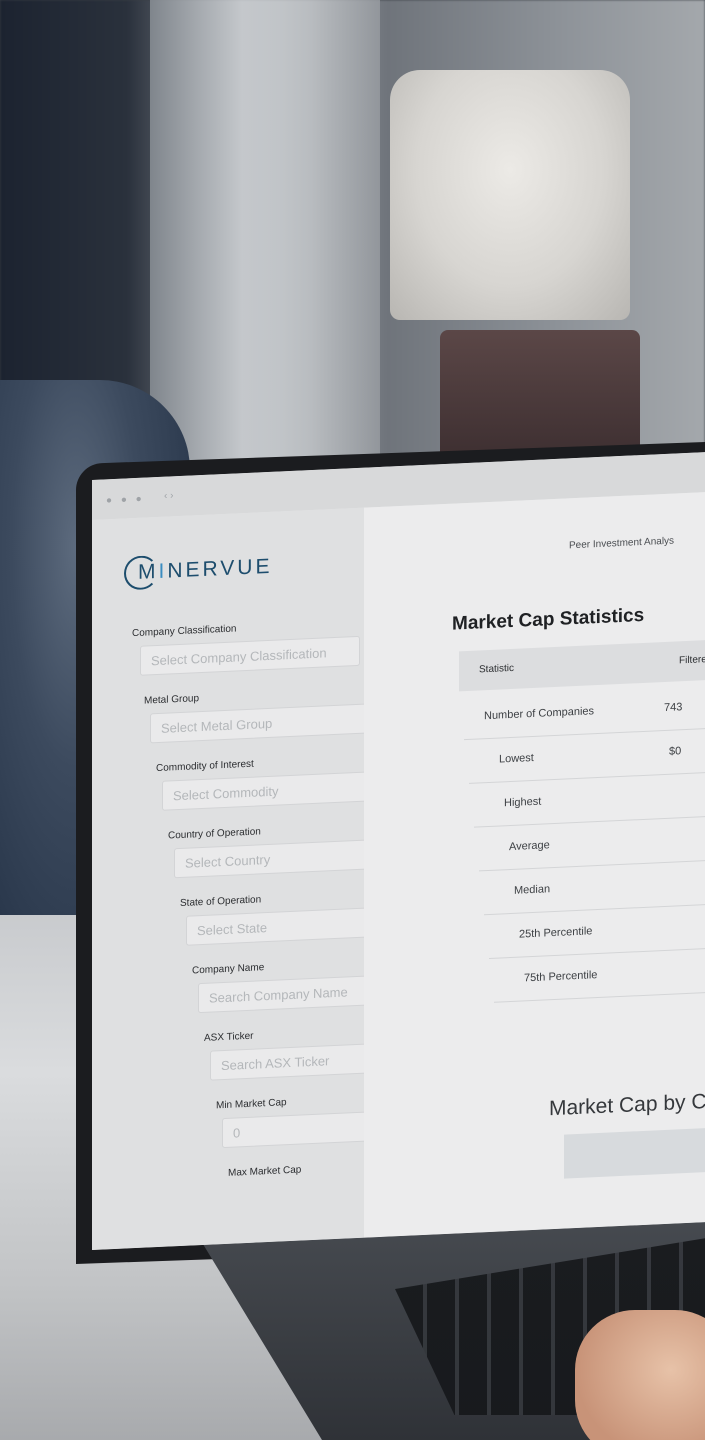 This screenshot has width=705, height=1440. What do you see at coordinates (214, 834) in the screenshot?
I see `field-label-country: Country of Operation` at bounding box center [214, 834].